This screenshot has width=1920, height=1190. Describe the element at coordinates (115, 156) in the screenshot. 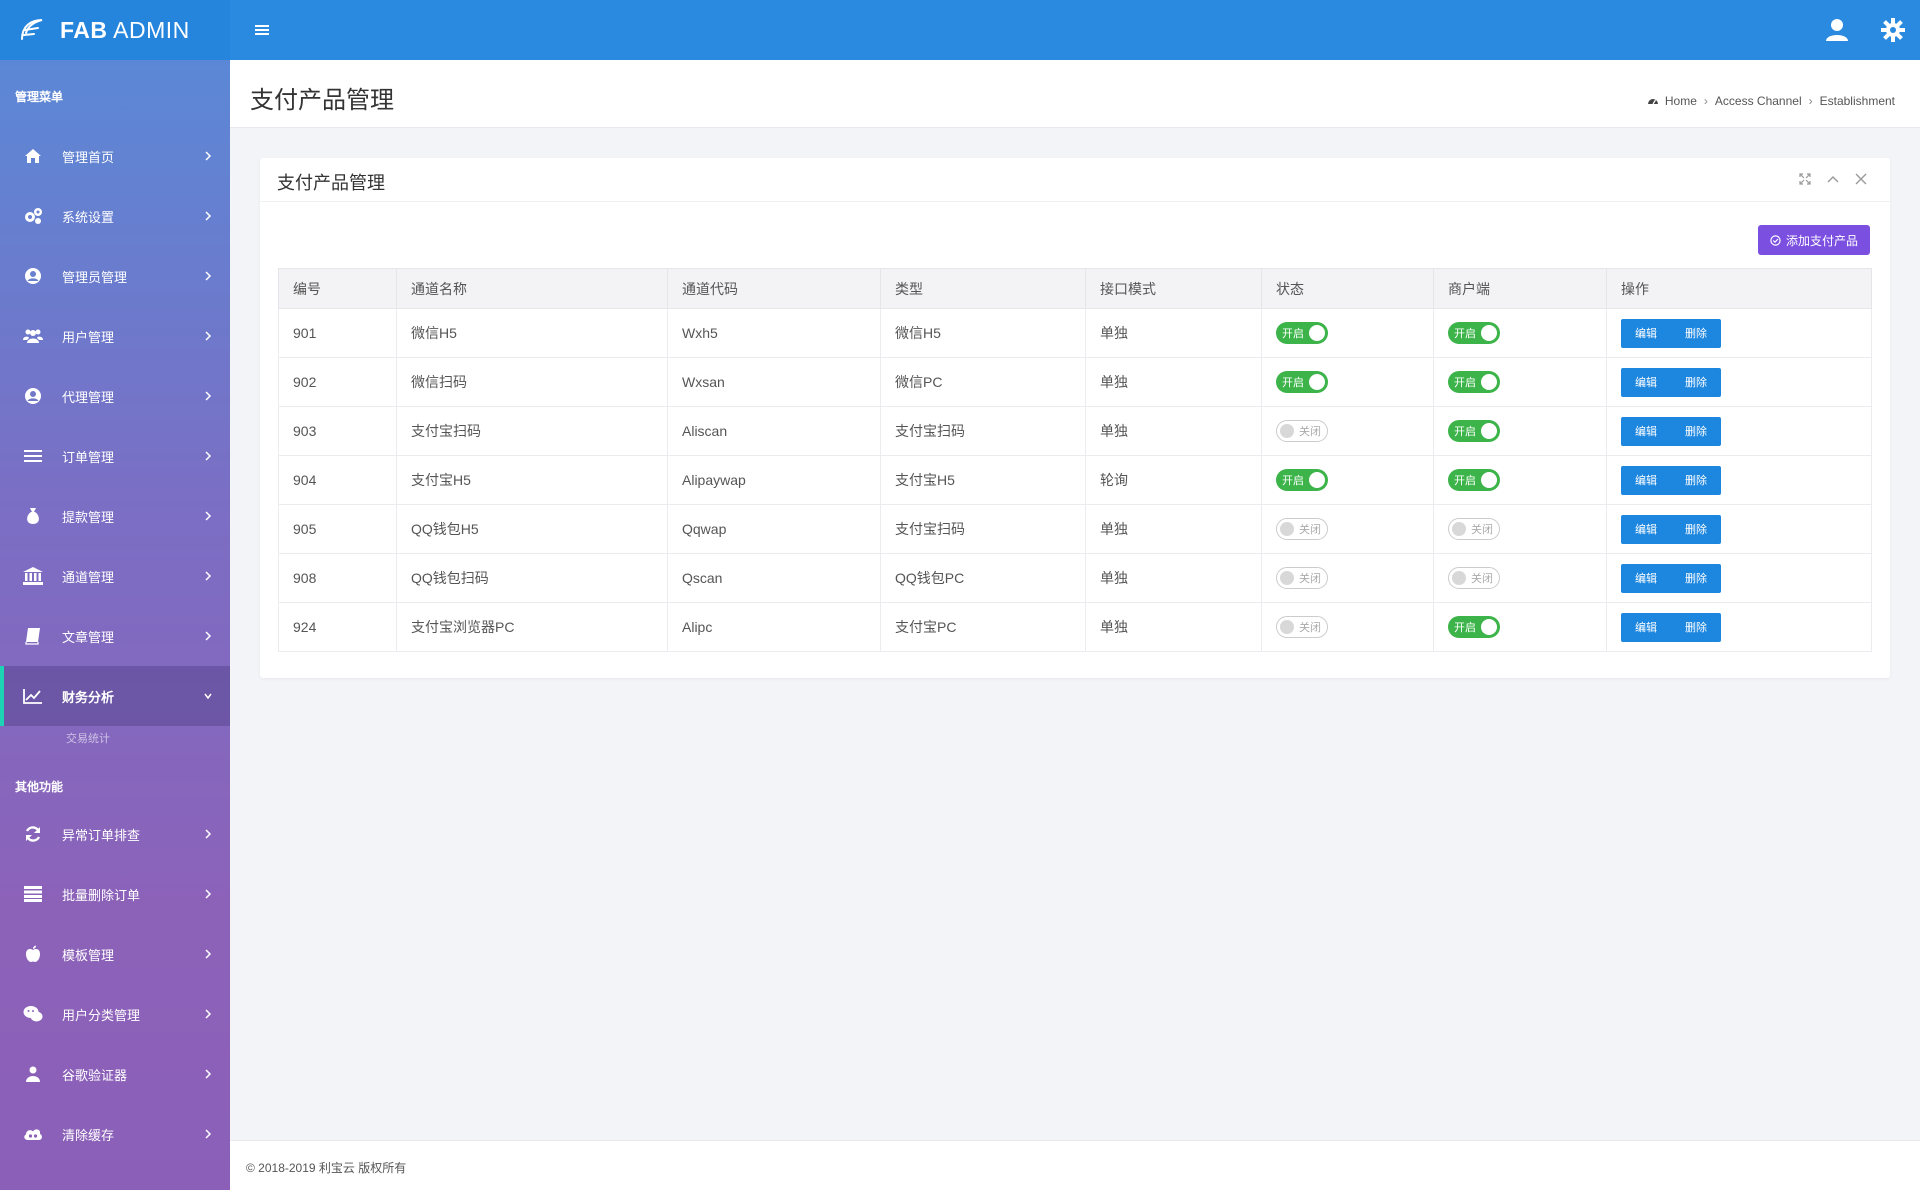

I see `sidebar-item-dashboard: 管理首页` at that location.